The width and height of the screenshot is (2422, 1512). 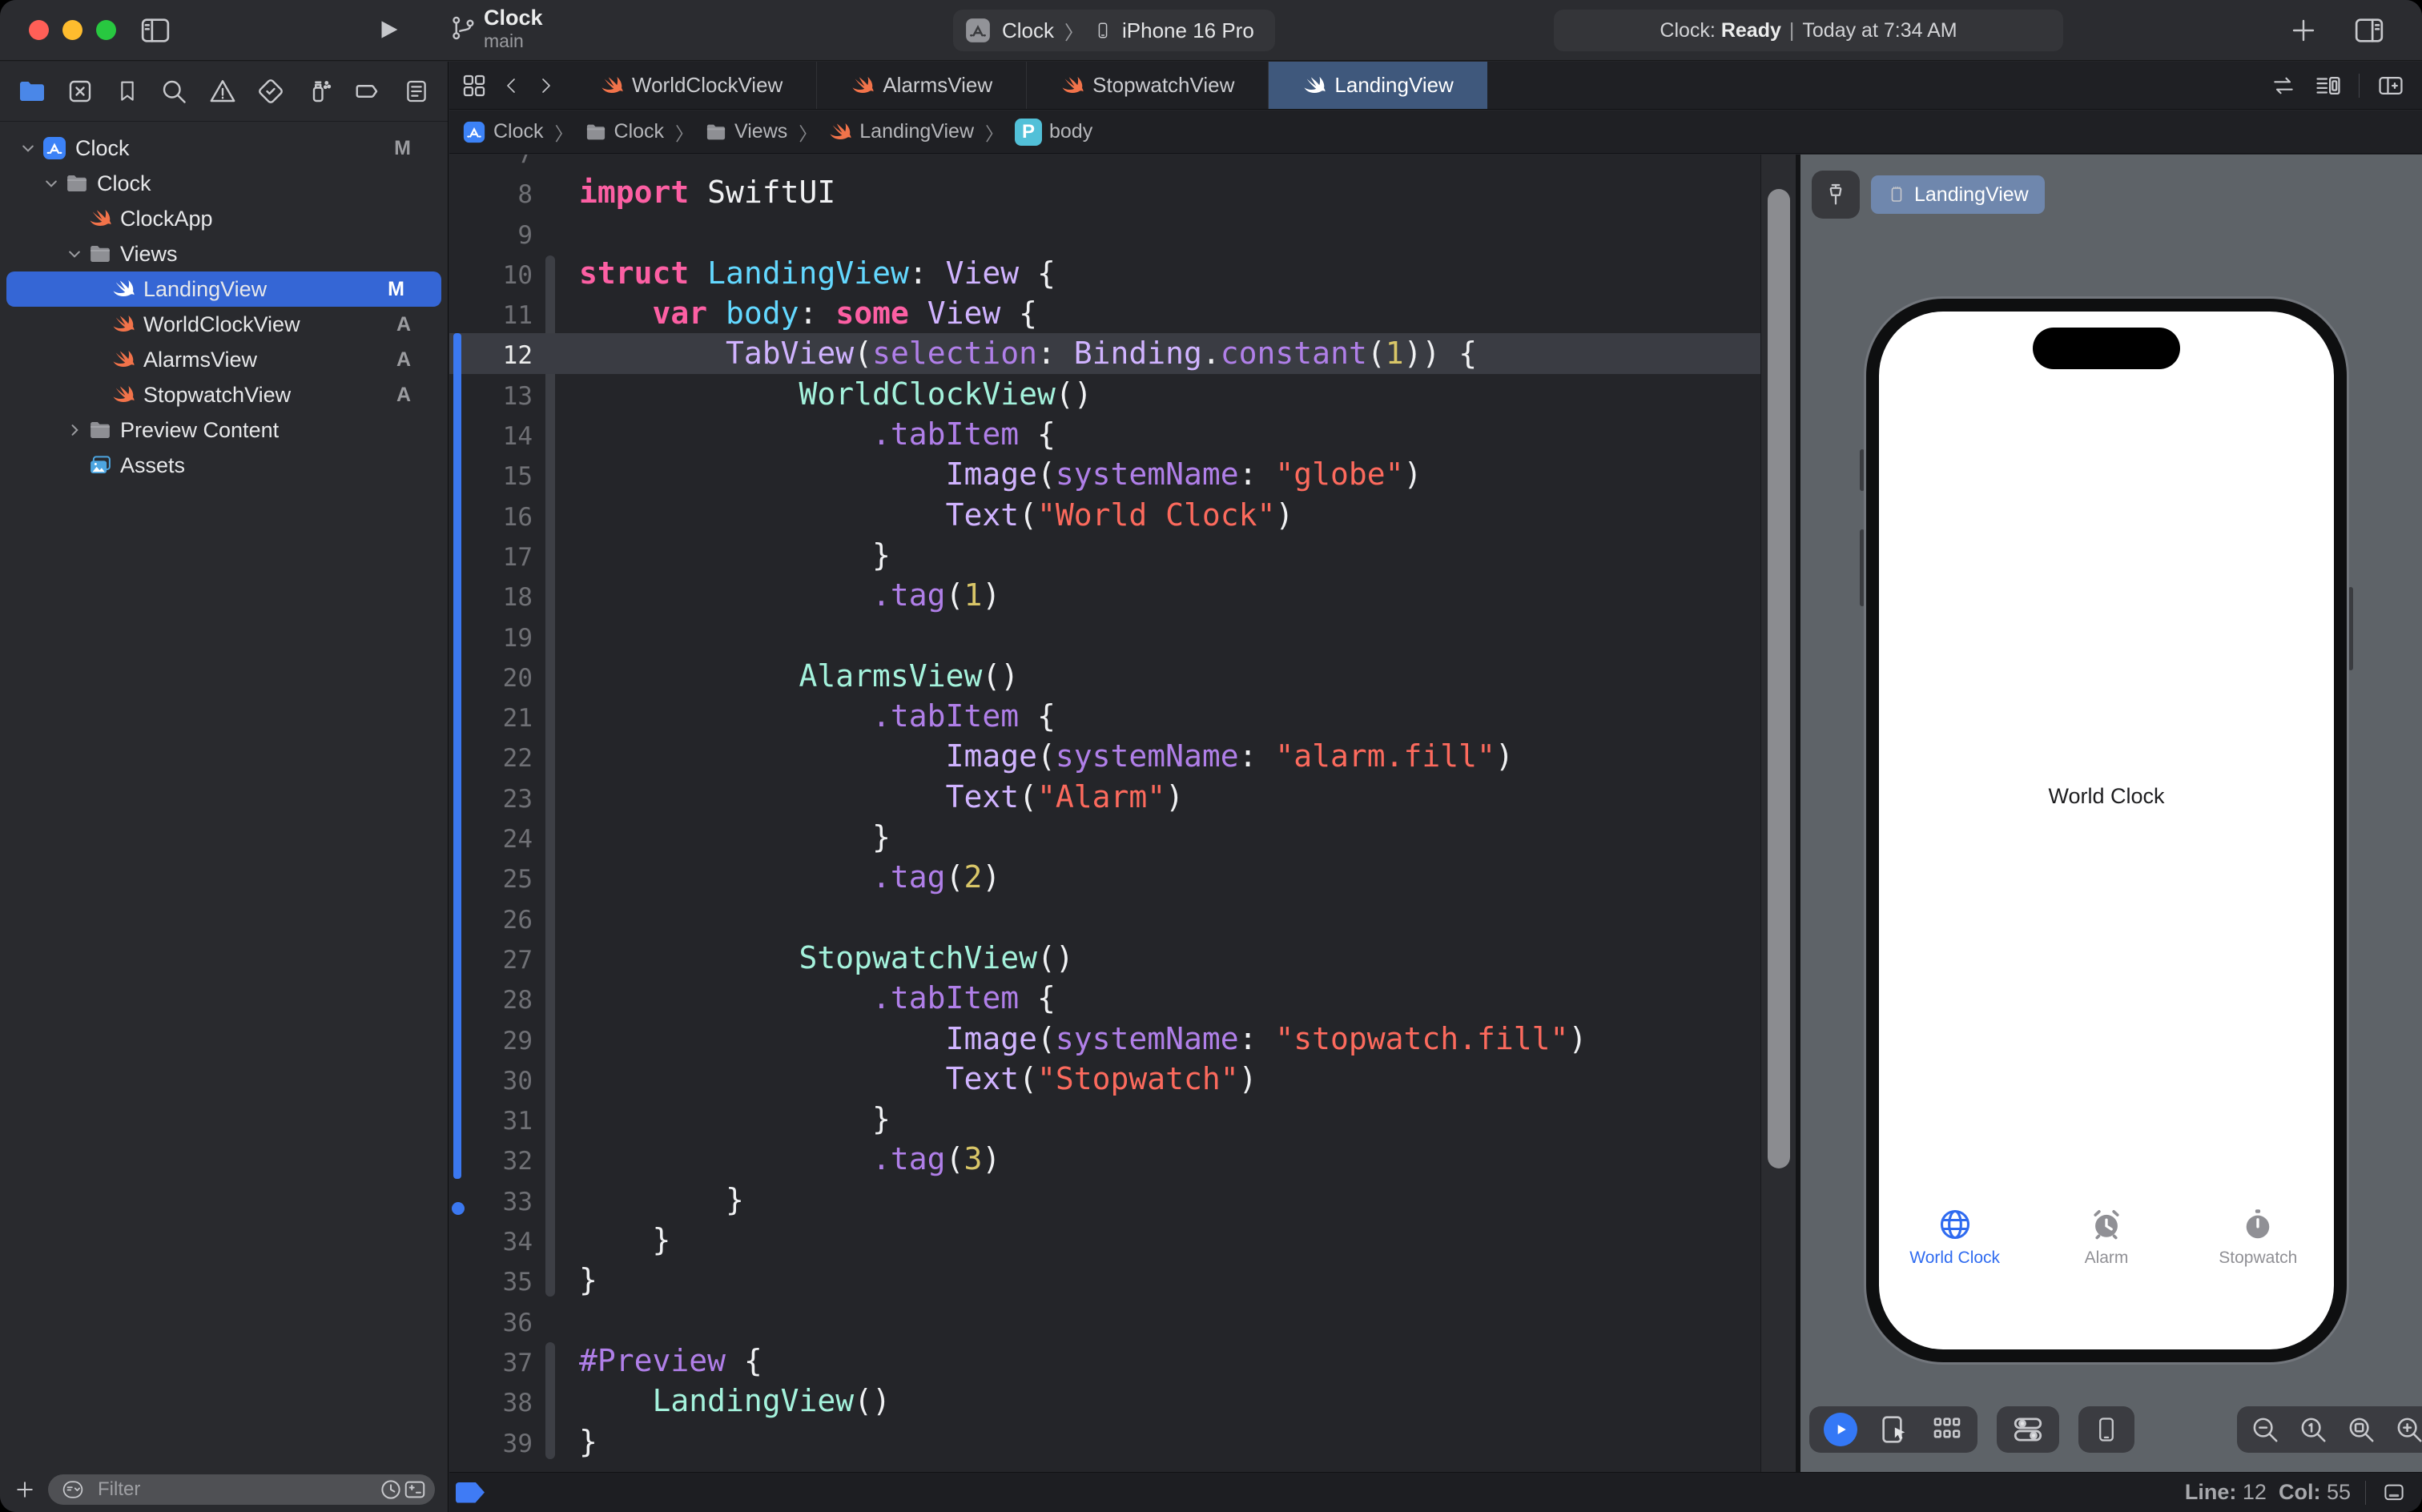 What do you see at coordinates (224, 465) in the screenshot?
I see `tree-item-assets: Assets` at bounding box center [224, 465].